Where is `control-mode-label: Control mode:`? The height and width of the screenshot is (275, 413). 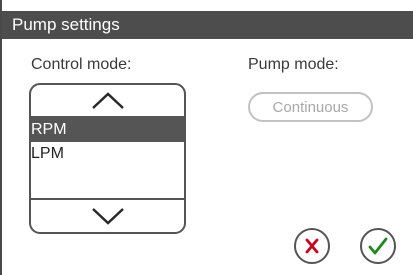
control-mode-label: Control mode: is located at coordinates (81, 64).